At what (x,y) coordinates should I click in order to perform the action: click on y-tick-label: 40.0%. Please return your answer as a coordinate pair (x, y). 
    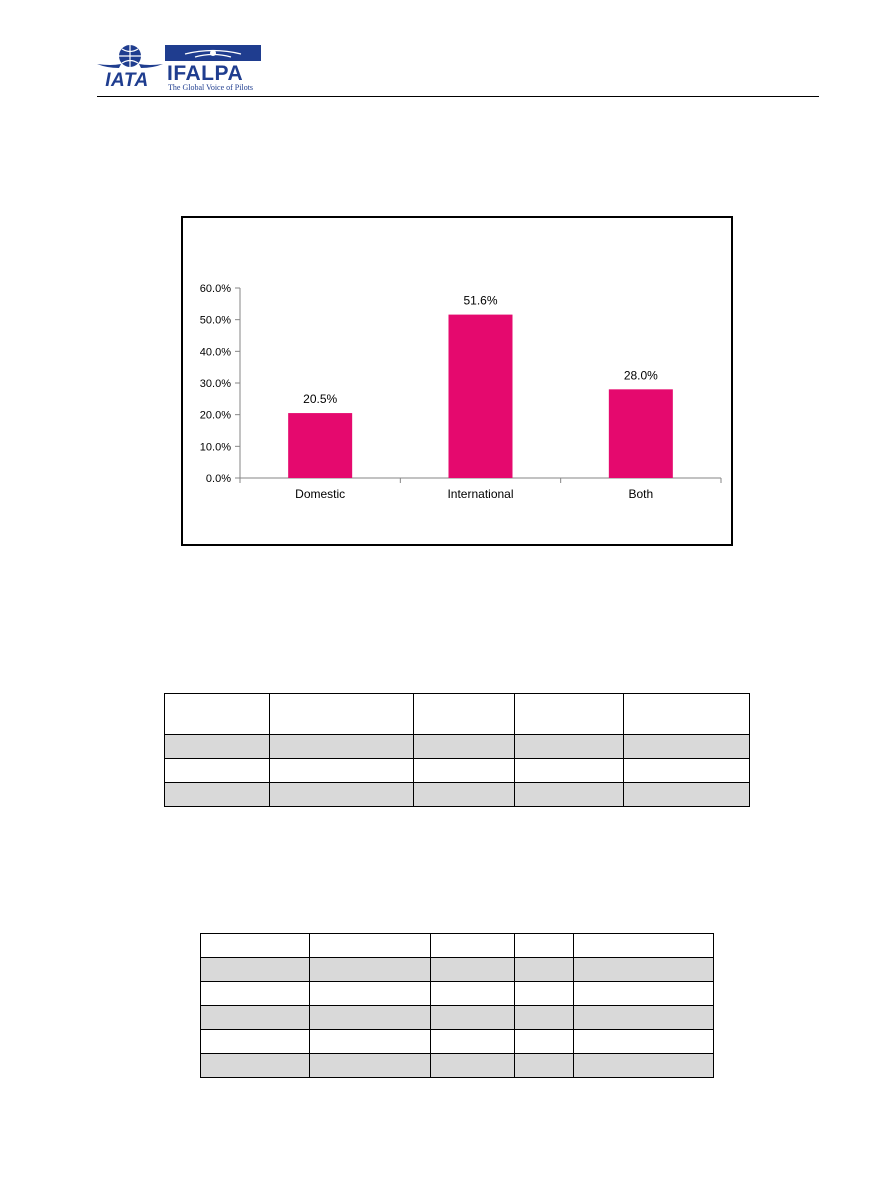
    Looking at the image, I should click on (215, 352).